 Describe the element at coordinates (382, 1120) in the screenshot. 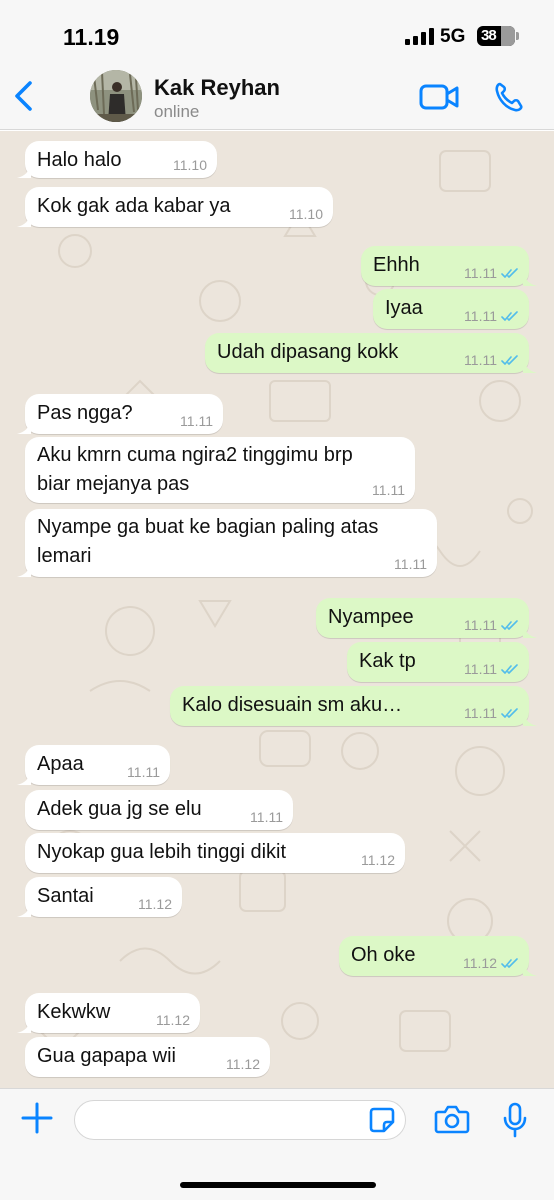

I see `sticker-icon` at that location.